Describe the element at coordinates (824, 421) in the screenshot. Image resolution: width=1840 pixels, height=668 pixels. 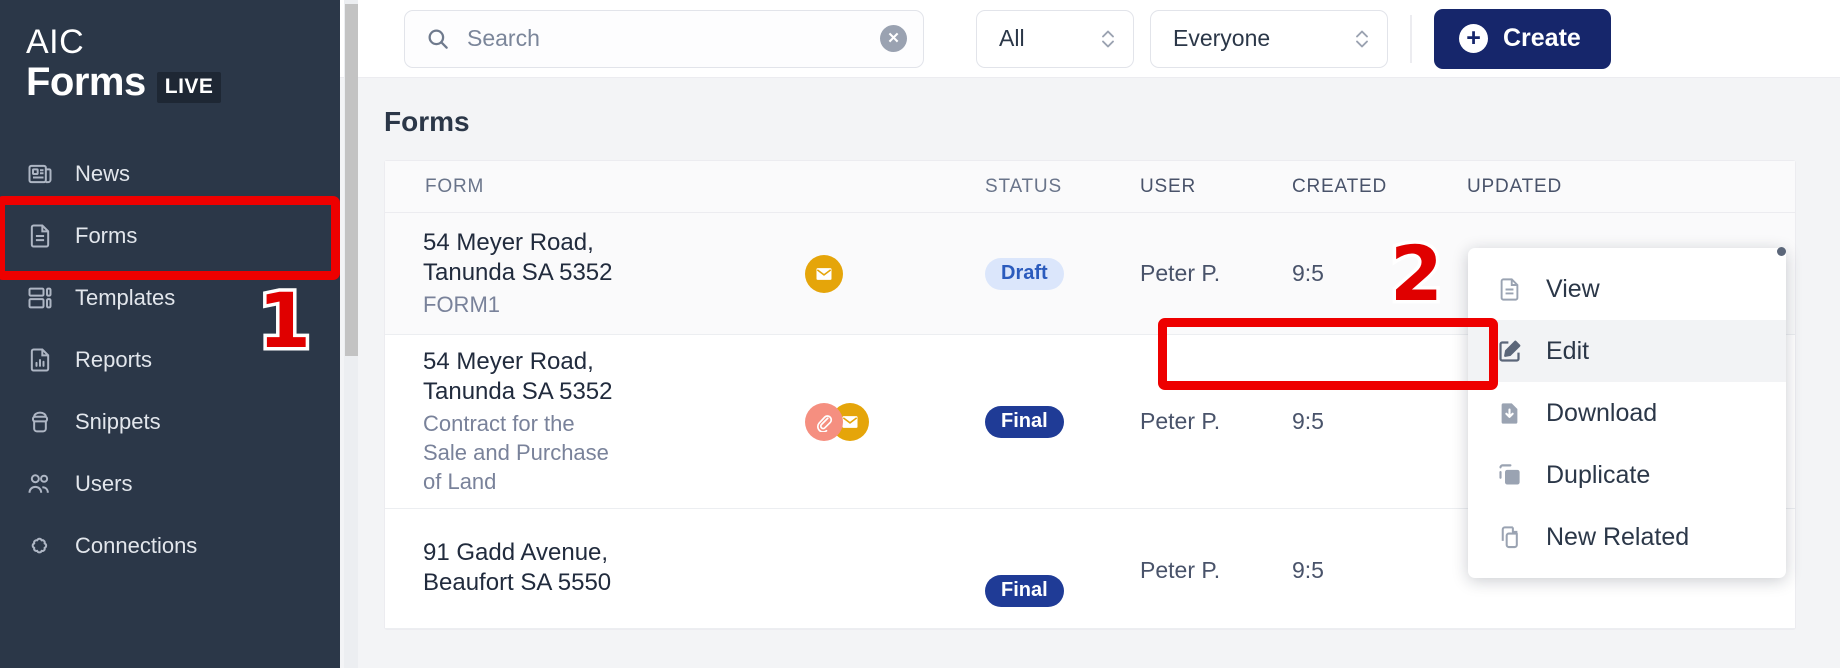
I see `paperclip-icon` at that location.